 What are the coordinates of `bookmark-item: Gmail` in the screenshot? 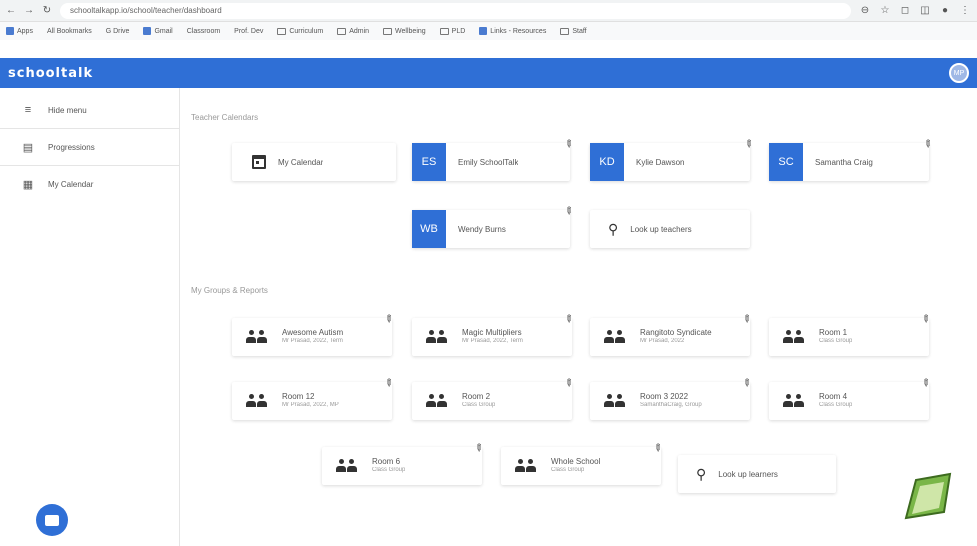 It's located at (158, 31).